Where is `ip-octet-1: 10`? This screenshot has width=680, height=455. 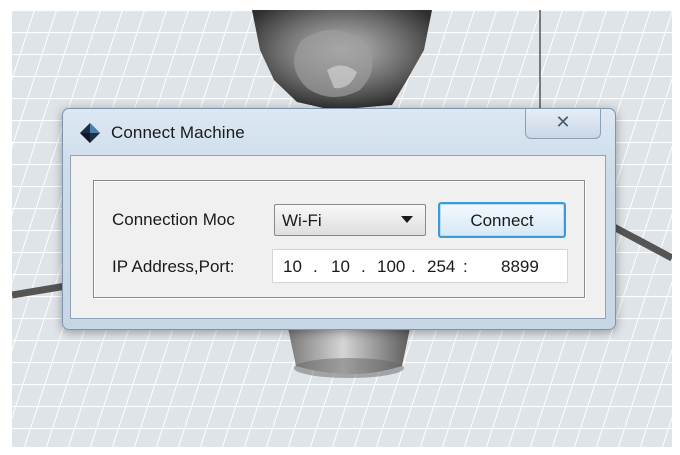 ip-octet-1: 10 is located at coordinates (292, 267).